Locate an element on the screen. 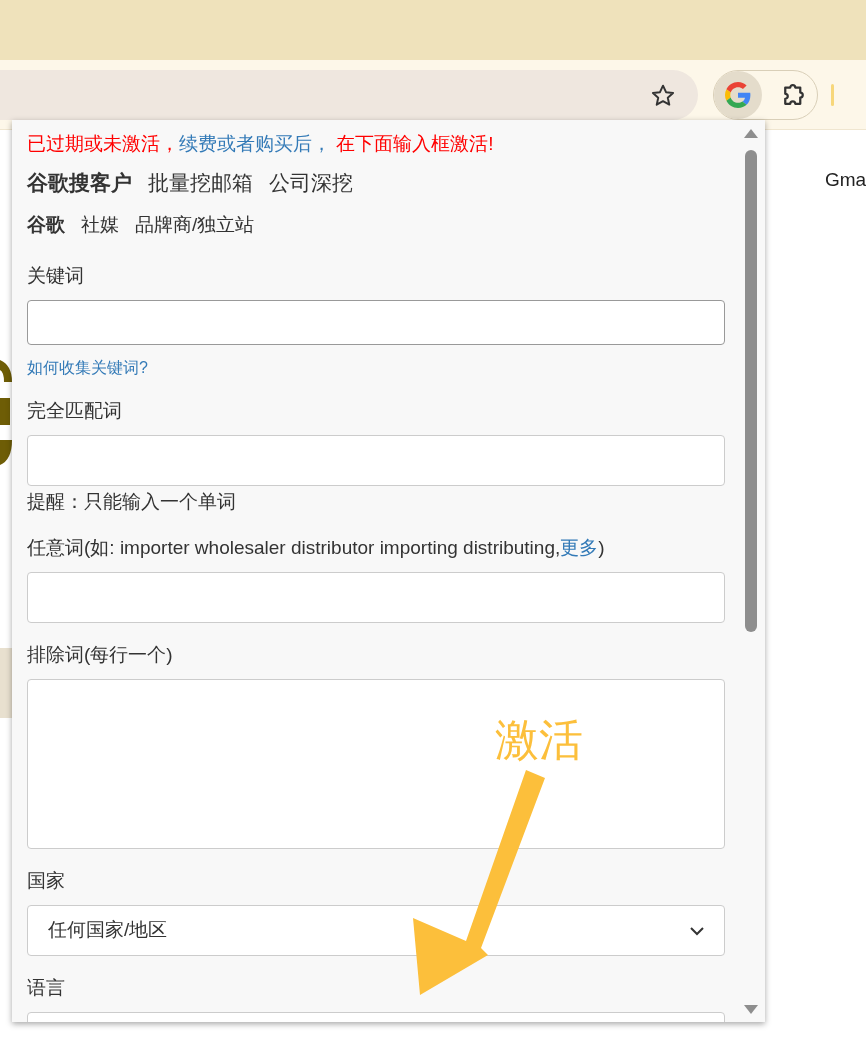  scroll-down-arrow-icon is located at coordinates (751, 1010).